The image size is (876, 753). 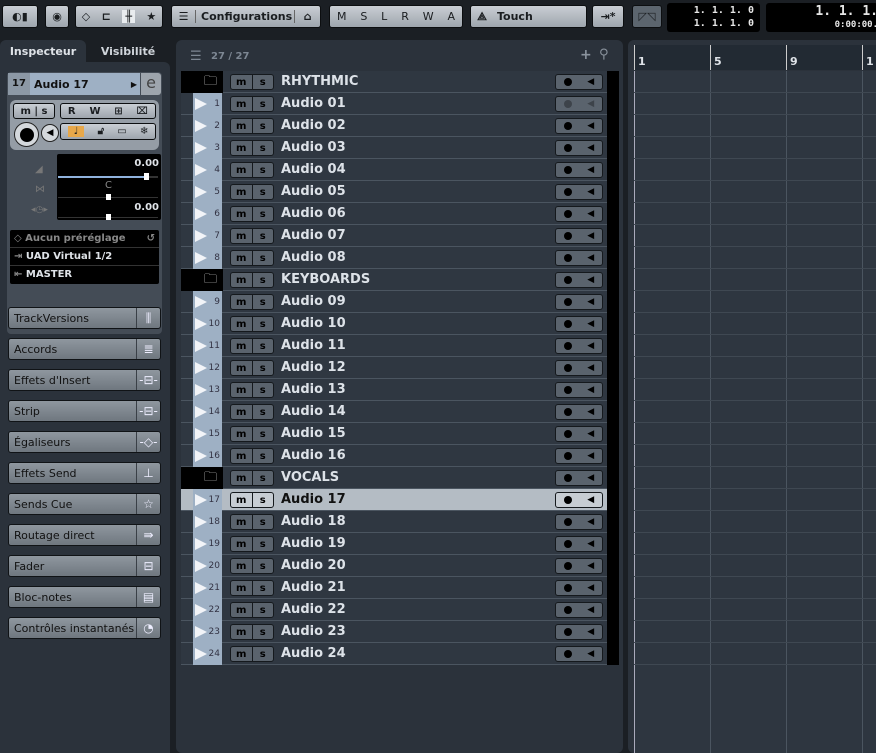 I want to click on tab-visibilite: Visibilité, so click(x=128, y=52).